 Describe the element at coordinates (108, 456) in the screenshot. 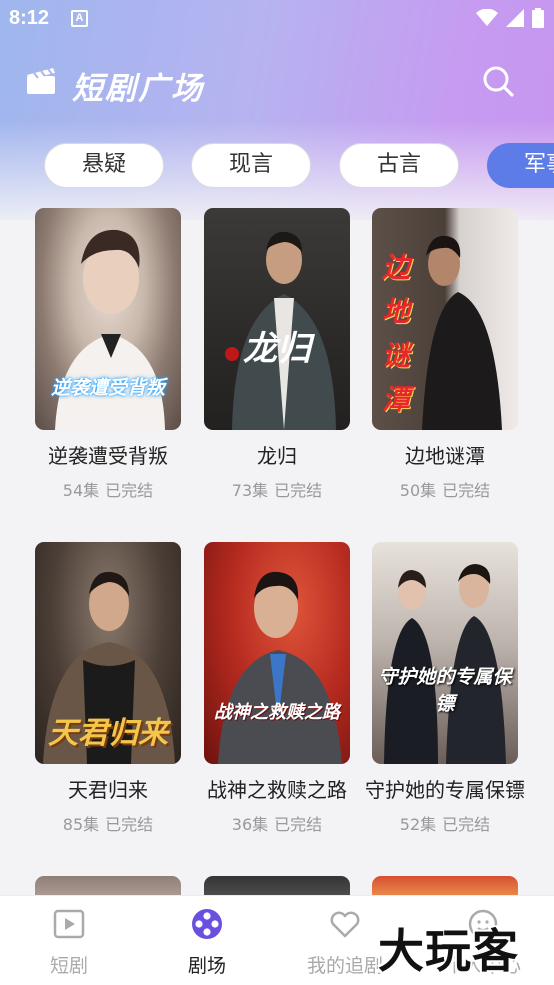

I see `drama-title: 逆袭遭受背叛` at that location.